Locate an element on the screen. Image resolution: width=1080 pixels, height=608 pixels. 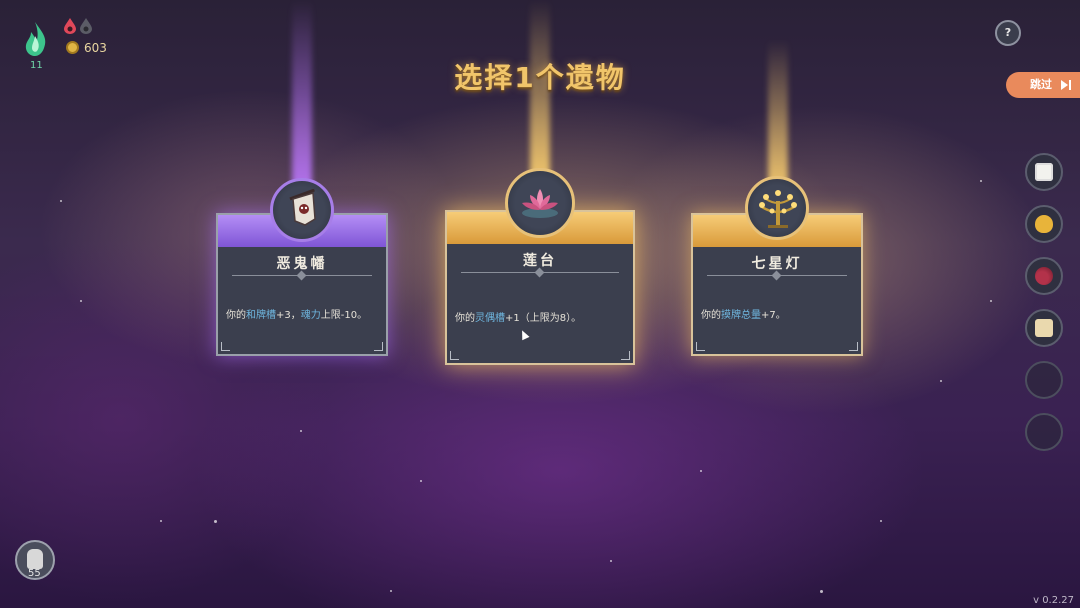
coin-icon is located at coordinates (72, 47).